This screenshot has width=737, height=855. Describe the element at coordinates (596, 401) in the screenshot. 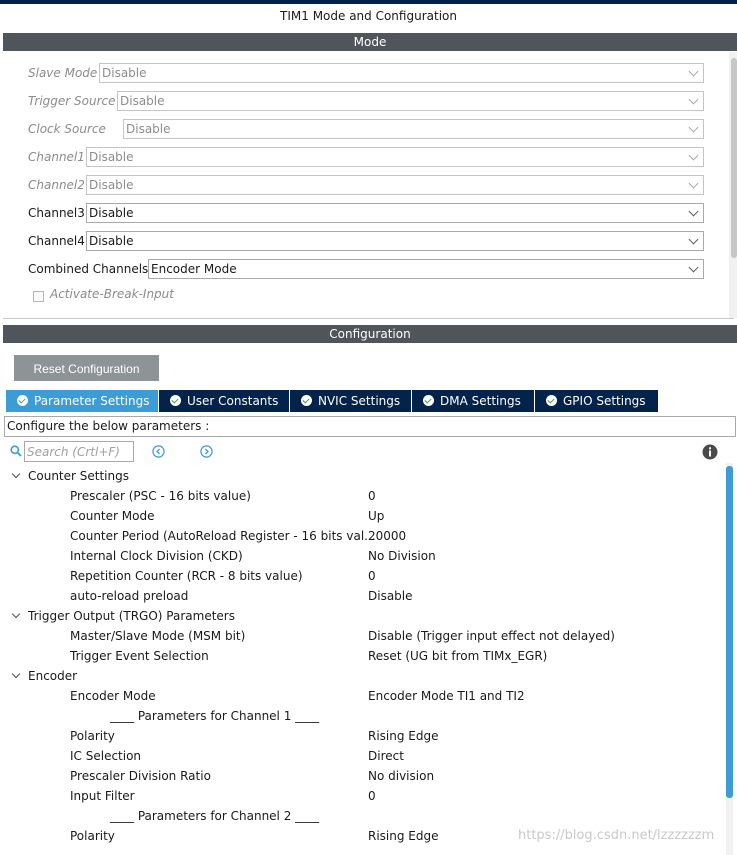

I see `tab-gpio-settings: GPIO Settings` at that location.